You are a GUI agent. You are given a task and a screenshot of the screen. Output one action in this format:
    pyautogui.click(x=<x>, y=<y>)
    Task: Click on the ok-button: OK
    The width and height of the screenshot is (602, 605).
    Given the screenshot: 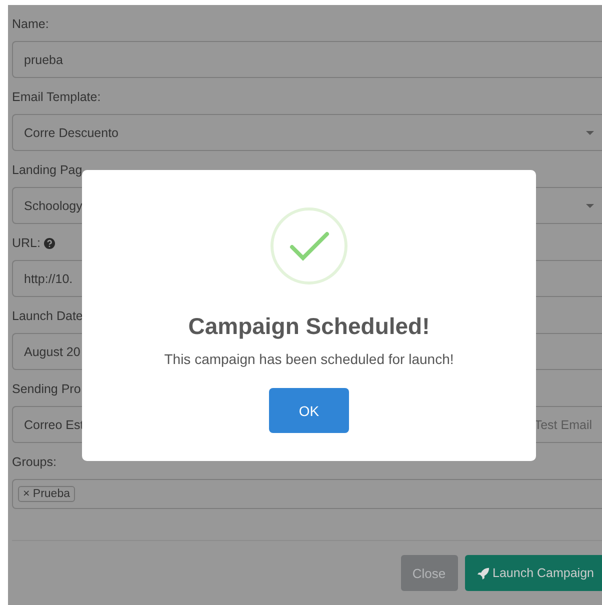 What is the action you would take?
    pyautogui.click(x=309, y=410)
    